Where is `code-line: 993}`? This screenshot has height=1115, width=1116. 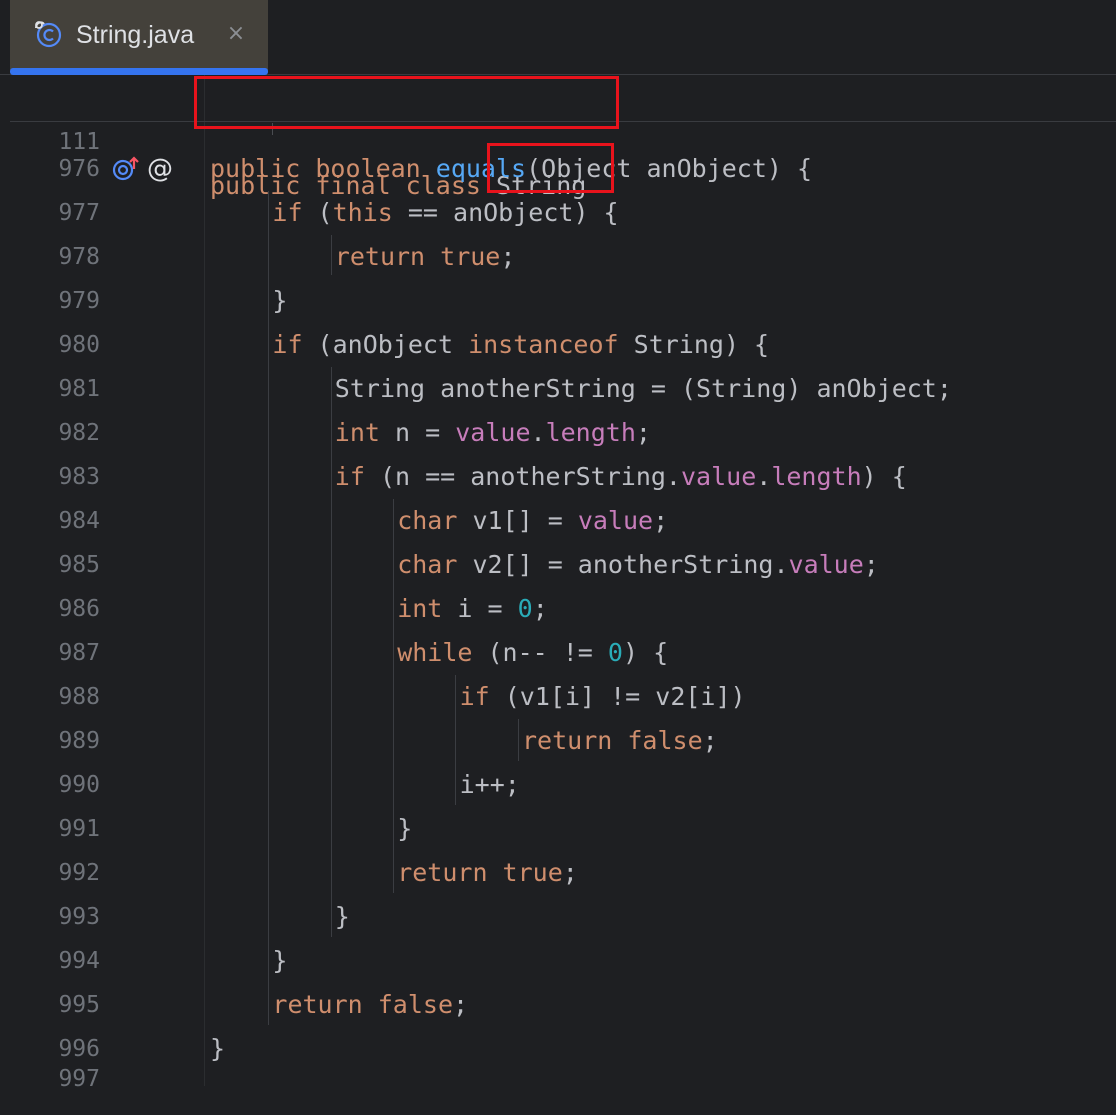
code-line: 993} is located at coordinates (558, 917).